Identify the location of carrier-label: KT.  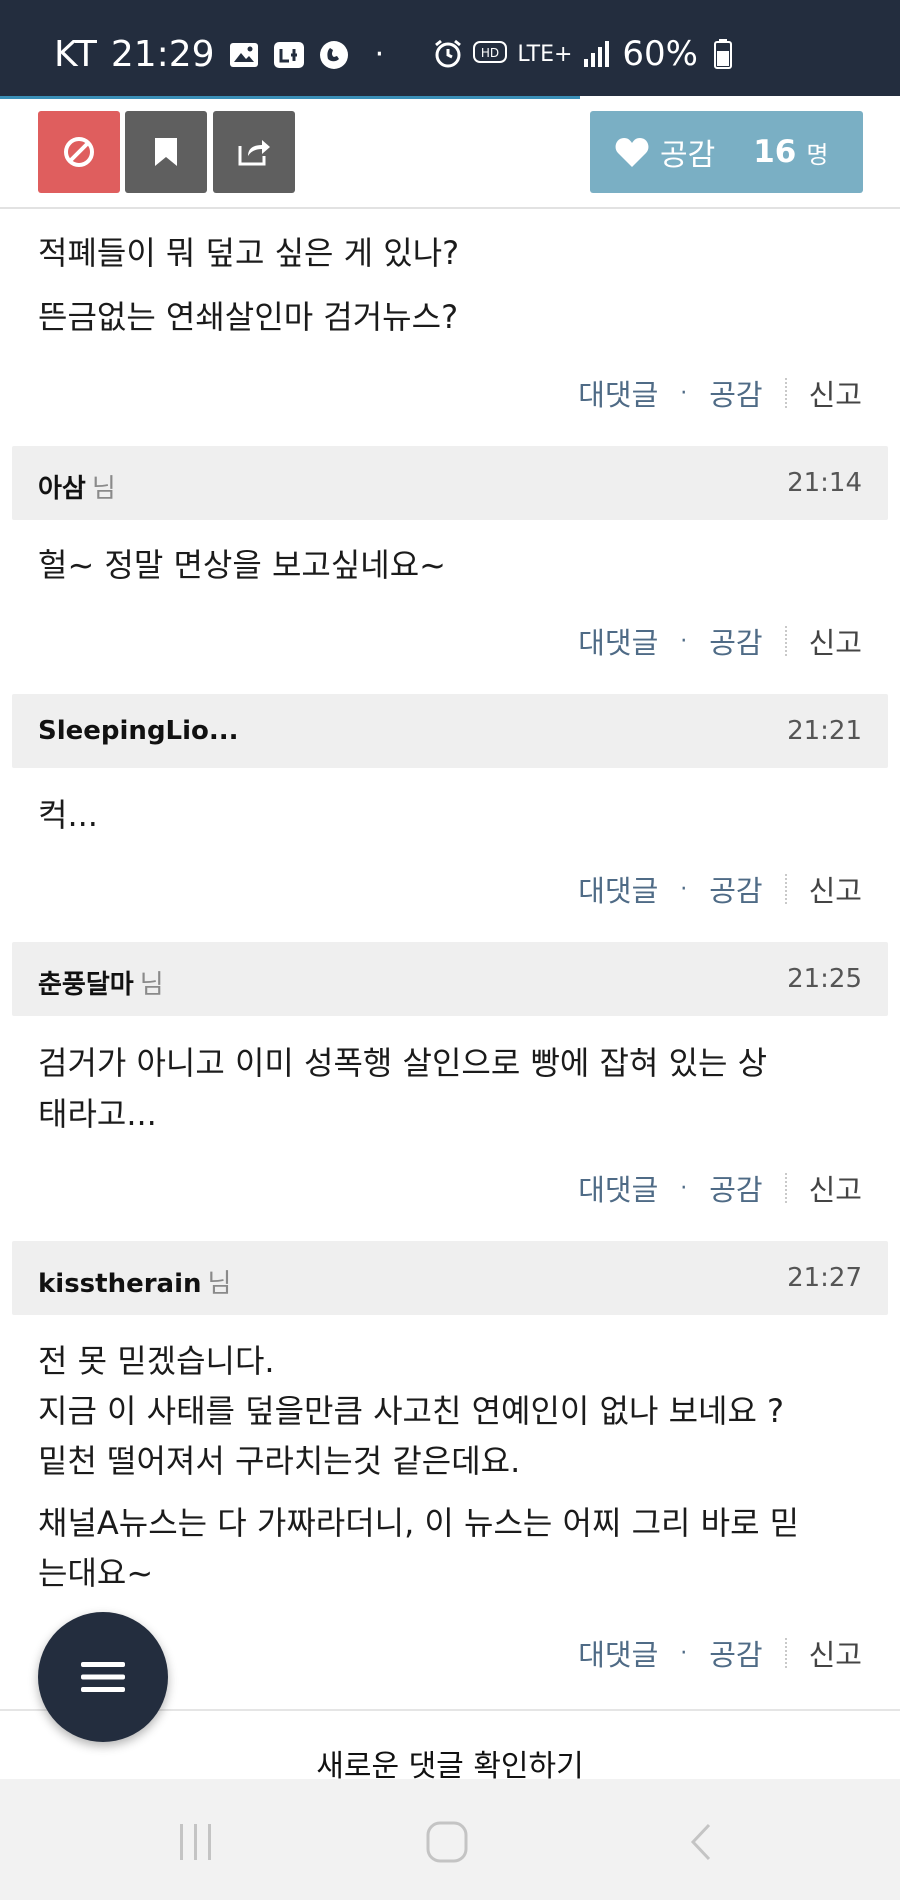
(75, 54).